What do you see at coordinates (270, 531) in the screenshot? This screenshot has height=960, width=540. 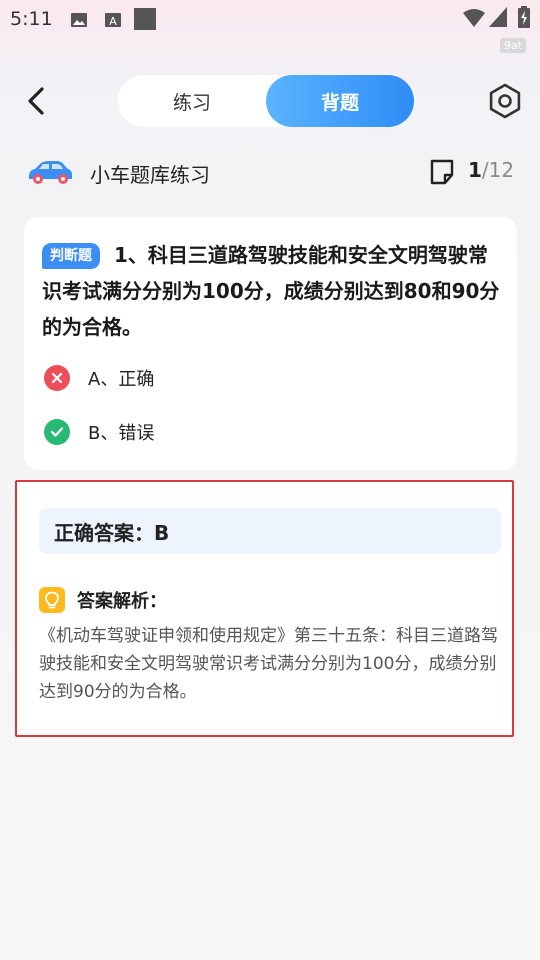 I see `correct-answer-bar: 正确答案：B` at bounding box center [270, 531].